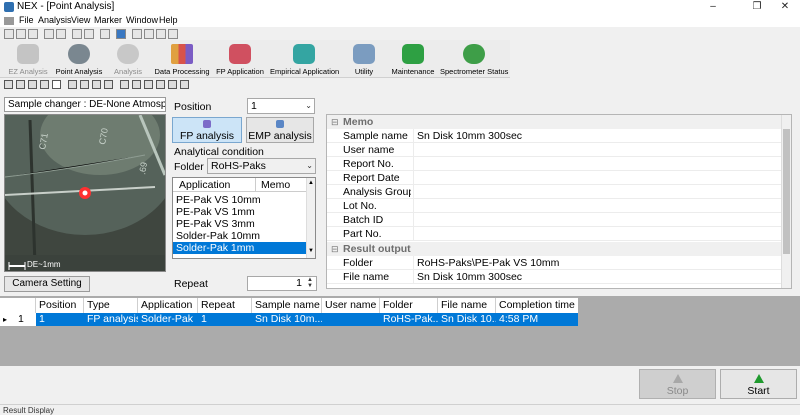 The image size is (800, 415). I want to click on list-item: PE-Pak VS 10mm, so click(240, 200).